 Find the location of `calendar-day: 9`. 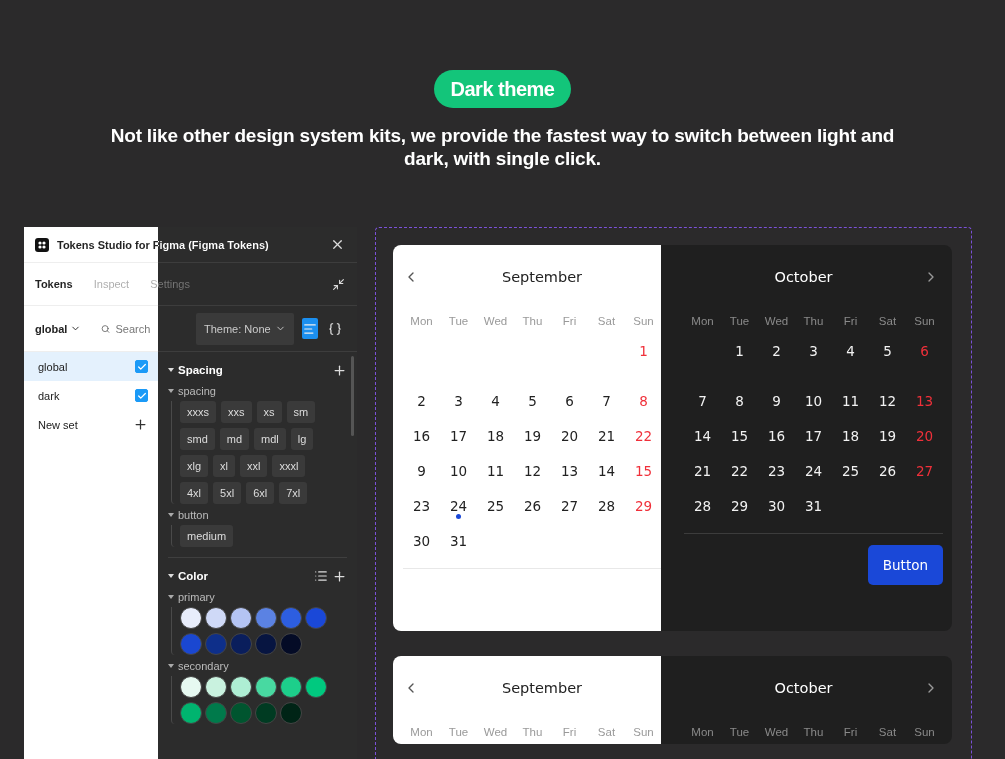

calendar-day: 9 is located at coordinates (776, 400).